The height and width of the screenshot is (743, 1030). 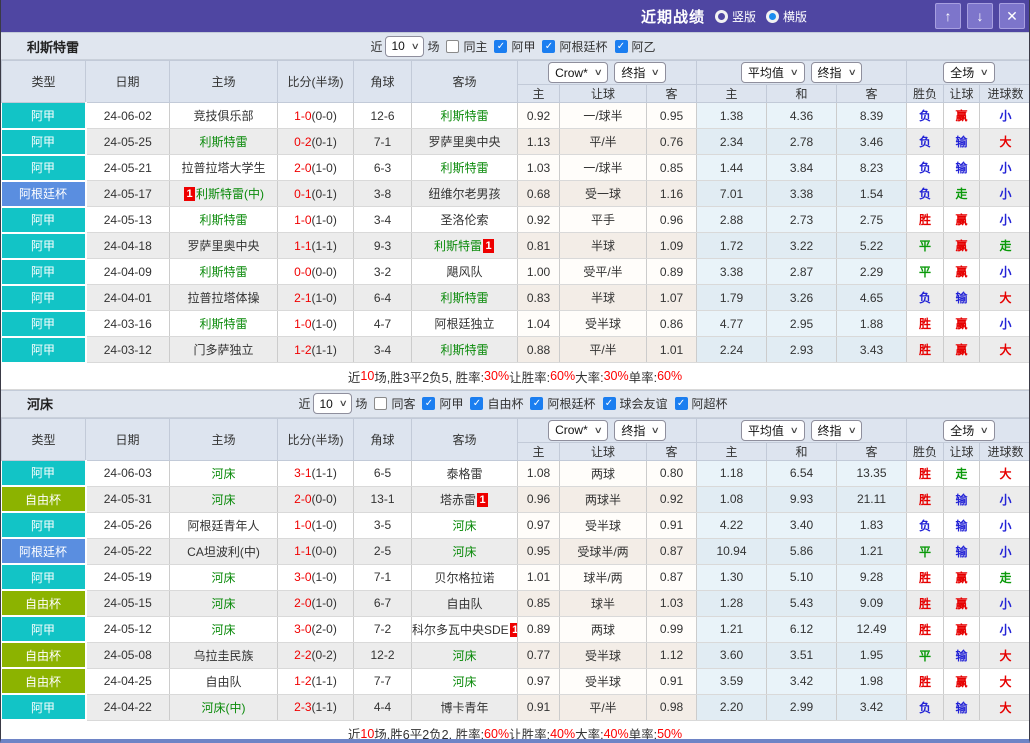 What do you see at coordinates (315, 681) in the screenshot?
I see `score: 1-2(1-1)` at bounding box center [315, 681].